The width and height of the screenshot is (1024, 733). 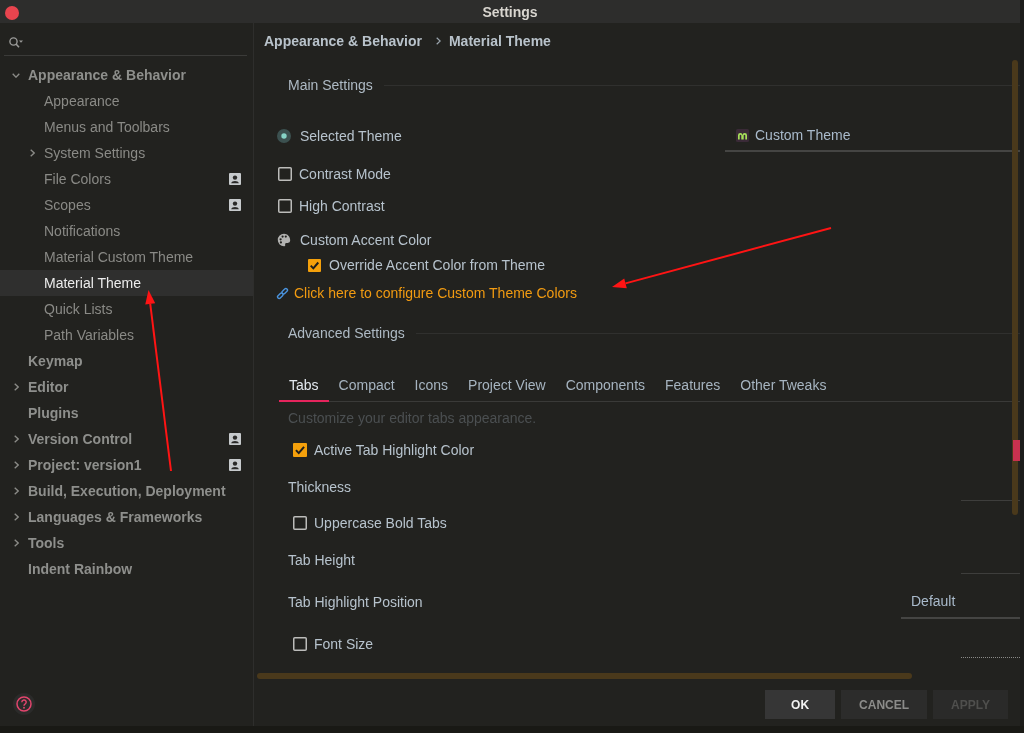 I want to click on theme-logo-icon, so click(x=742, y=135).